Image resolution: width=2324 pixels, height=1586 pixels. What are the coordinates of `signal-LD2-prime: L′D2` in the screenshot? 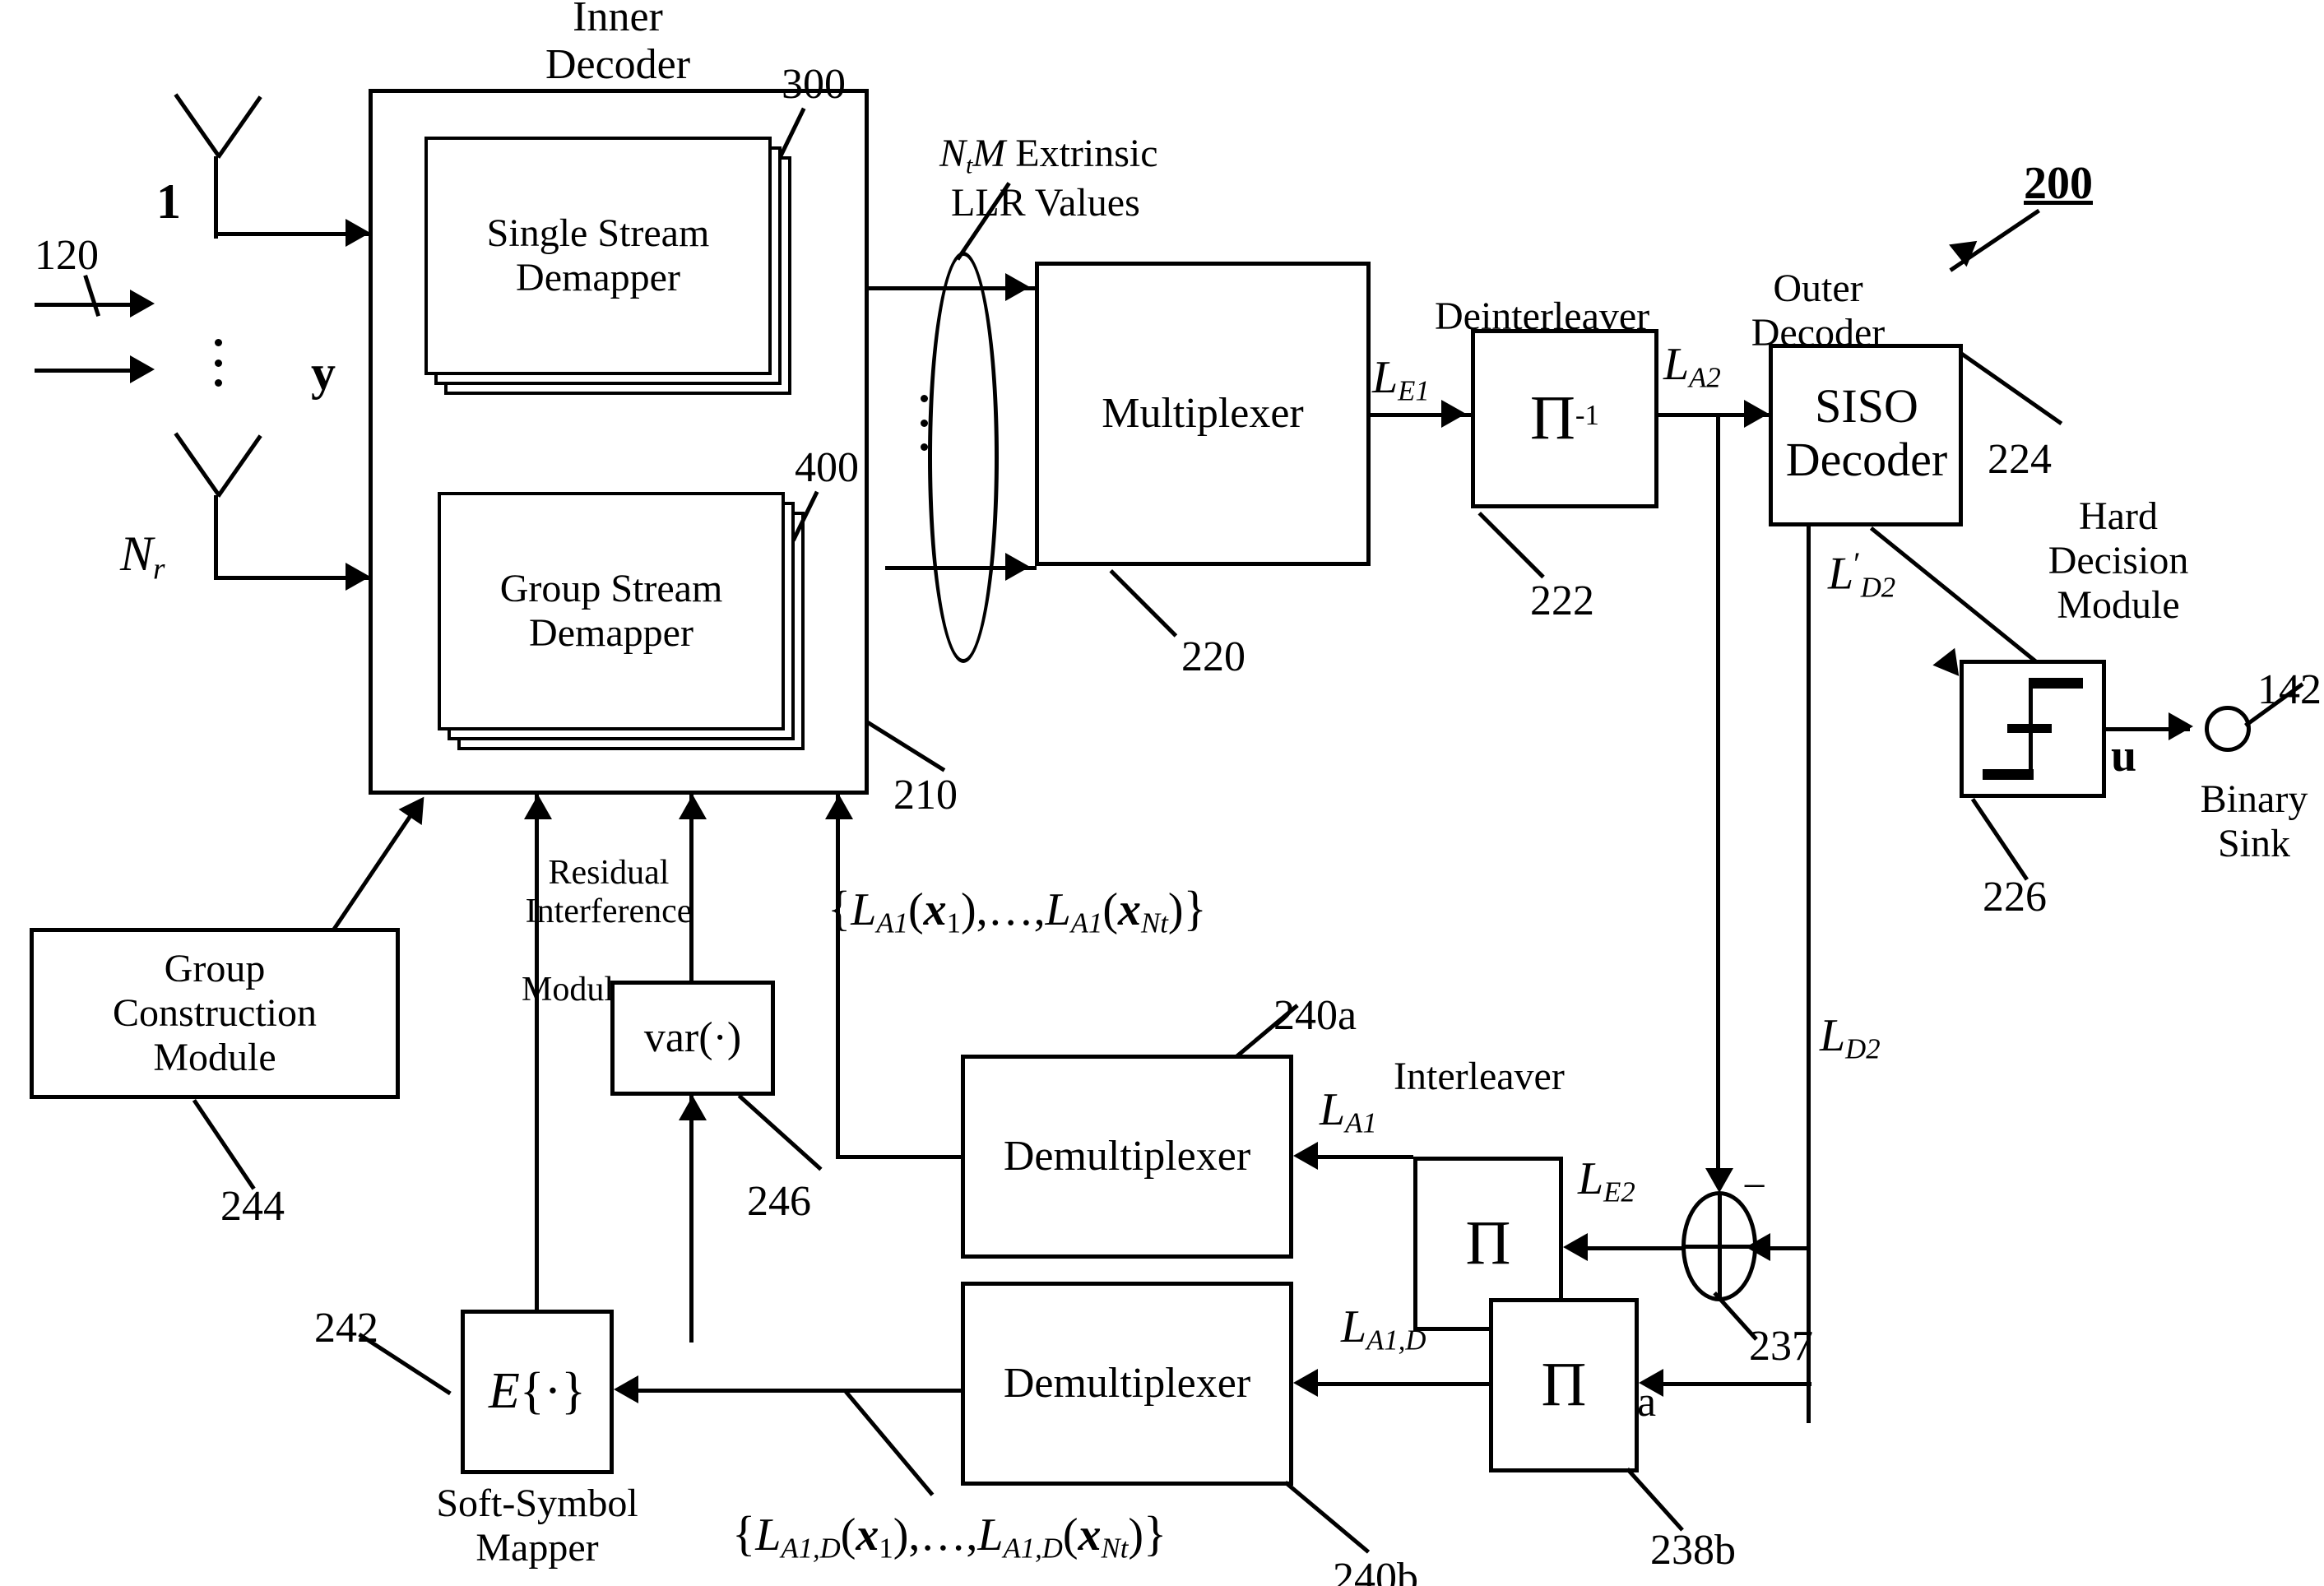 It's located at (1862, 575).